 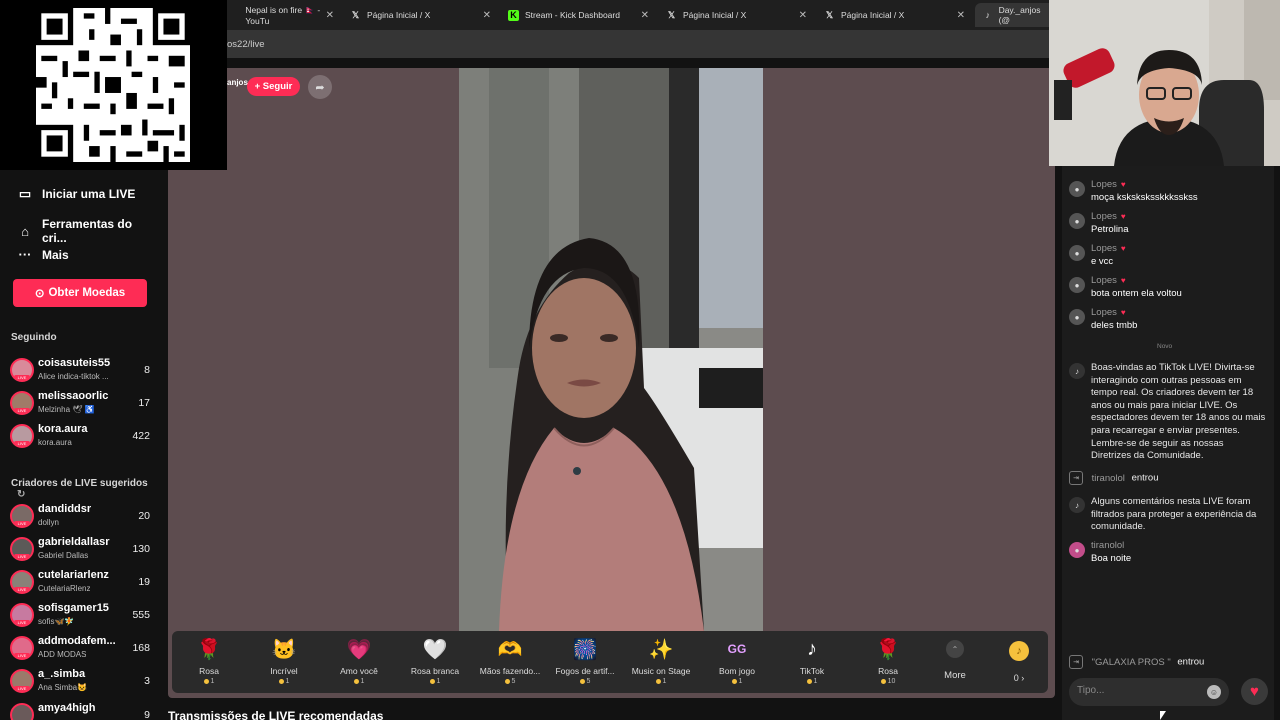 What do you see at coordinates (359, 671) in the screenshot?
I see `gift-name: Amo você` at bounding box center [359, 671].